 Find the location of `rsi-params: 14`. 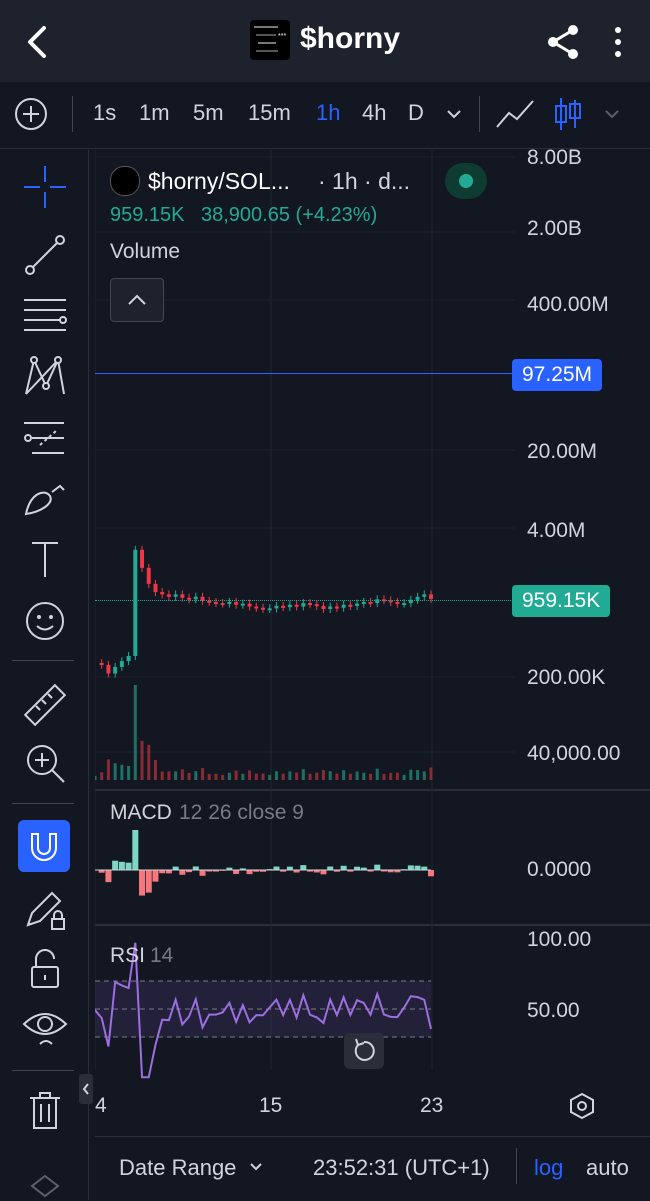

rsi-params: 14 is located at coordinates (162, 955).